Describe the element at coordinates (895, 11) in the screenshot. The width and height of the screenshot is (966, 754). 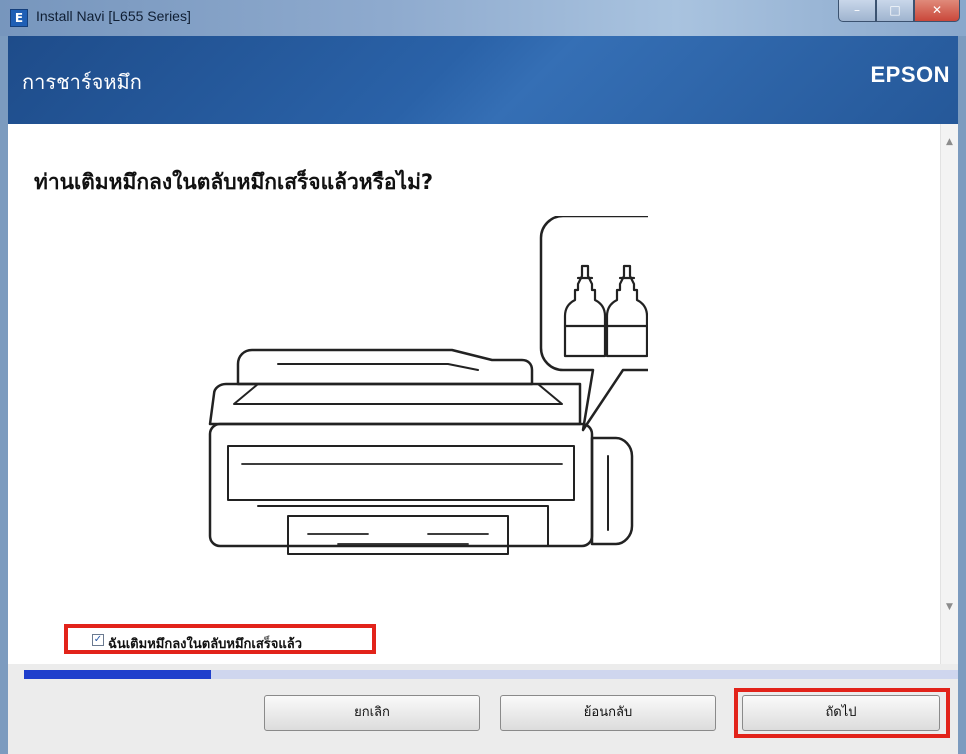
I see `maximize-button: □` at that location.